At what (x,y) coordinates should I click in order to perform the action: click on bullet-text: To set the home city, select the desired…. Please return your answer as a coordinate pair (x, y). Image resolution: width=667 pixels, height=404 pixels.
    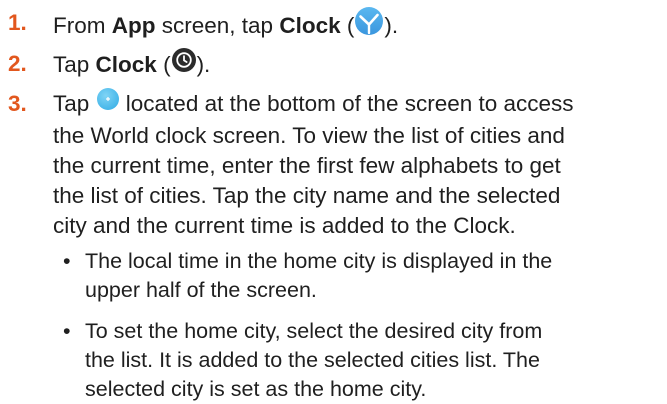
    Looking at the image, I should click on (313, 360).